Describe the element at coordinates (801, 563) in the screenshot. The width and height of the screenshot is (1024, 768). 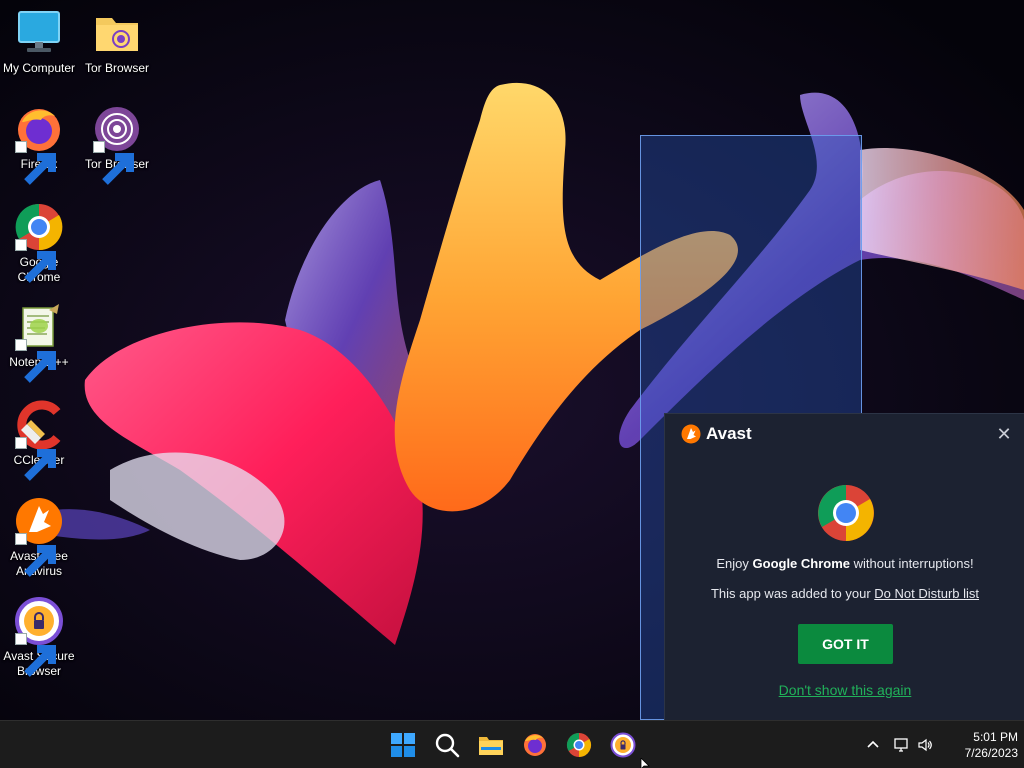
I see `msg1-app-name: Google Chrome` at that location.